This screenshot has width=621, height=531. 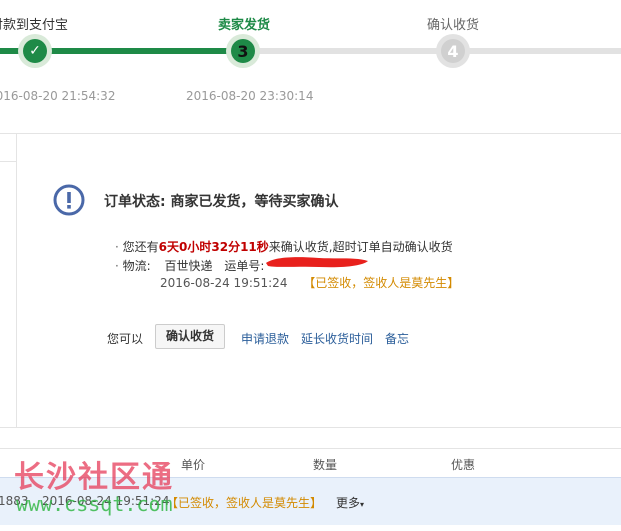 What do you see at coordinates (244, 266) in the screenshot?
I see `tracking-label: 运单号:` at bounding box center [244, 266].